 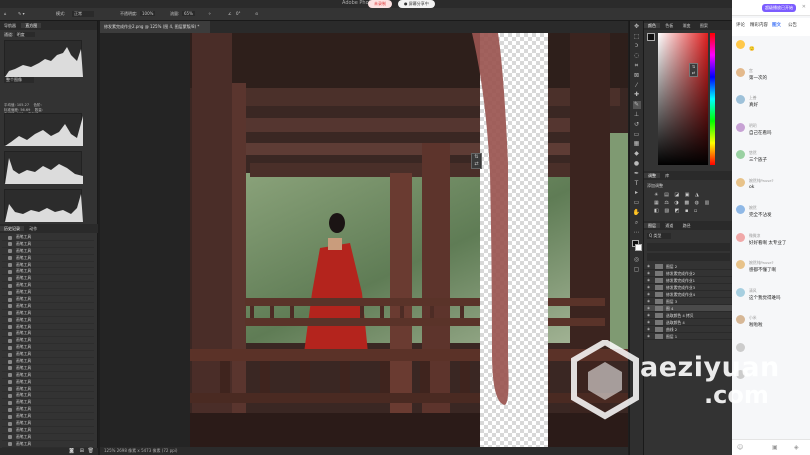 What do you see at coordinates (10, 25) in the screenshot?
I see `tab-navigator: 导航器` at bounding box center [10, 25].